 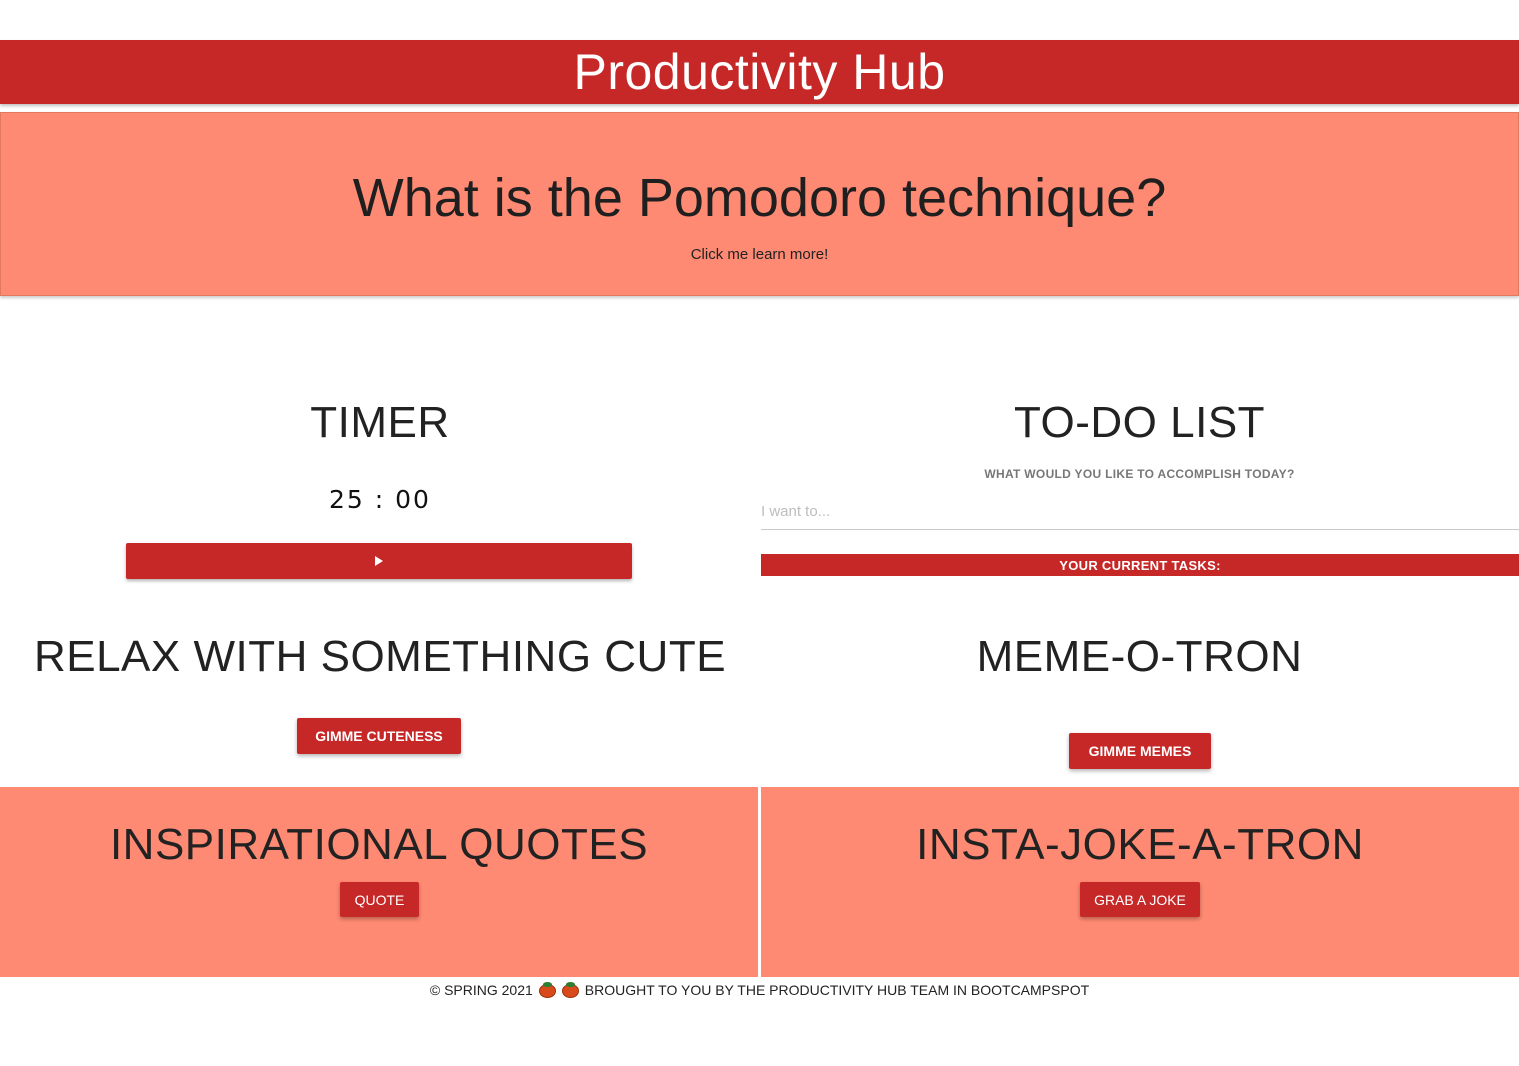 What do you see at coordinates (1139, 656) in the screenshot?
I see `meme-title: MEME-O-TRON` at bounding box center [1139, 656].